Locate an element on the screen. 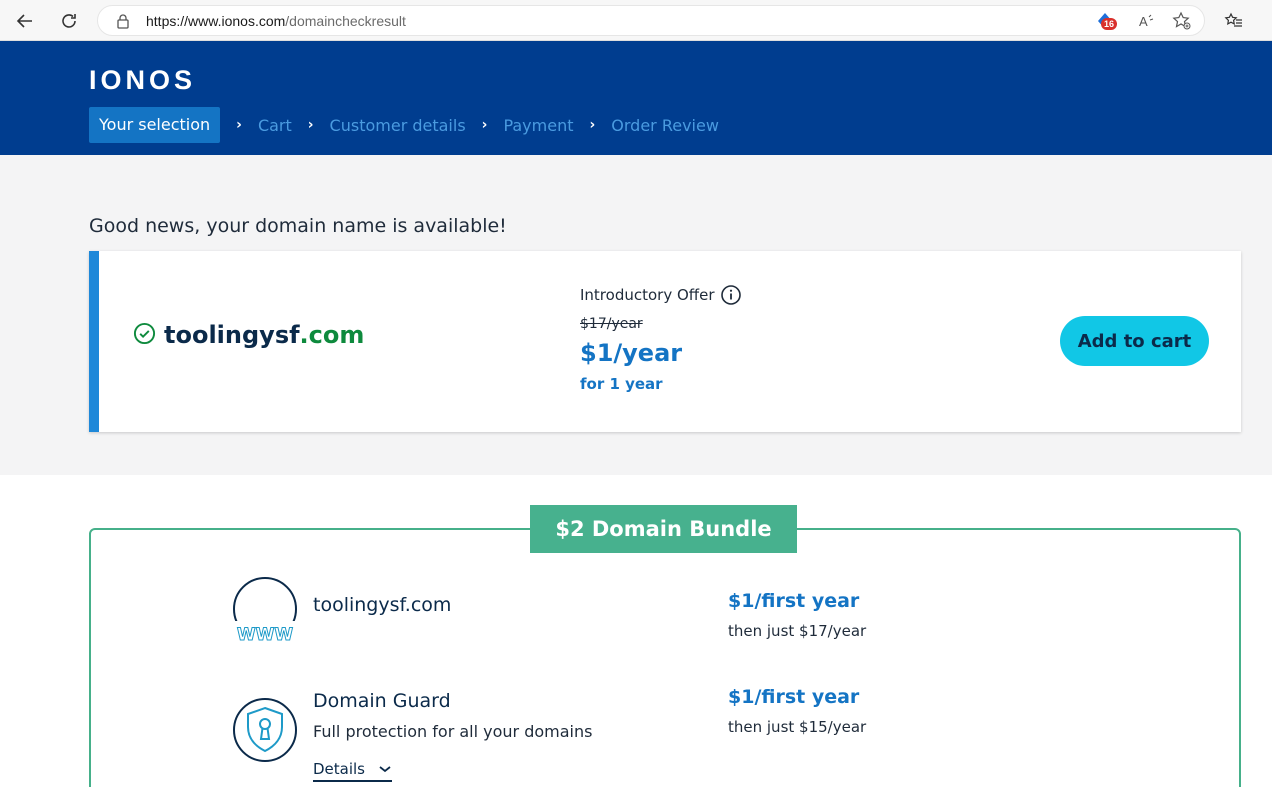  lock-icon is located at coordinates (123, 23).